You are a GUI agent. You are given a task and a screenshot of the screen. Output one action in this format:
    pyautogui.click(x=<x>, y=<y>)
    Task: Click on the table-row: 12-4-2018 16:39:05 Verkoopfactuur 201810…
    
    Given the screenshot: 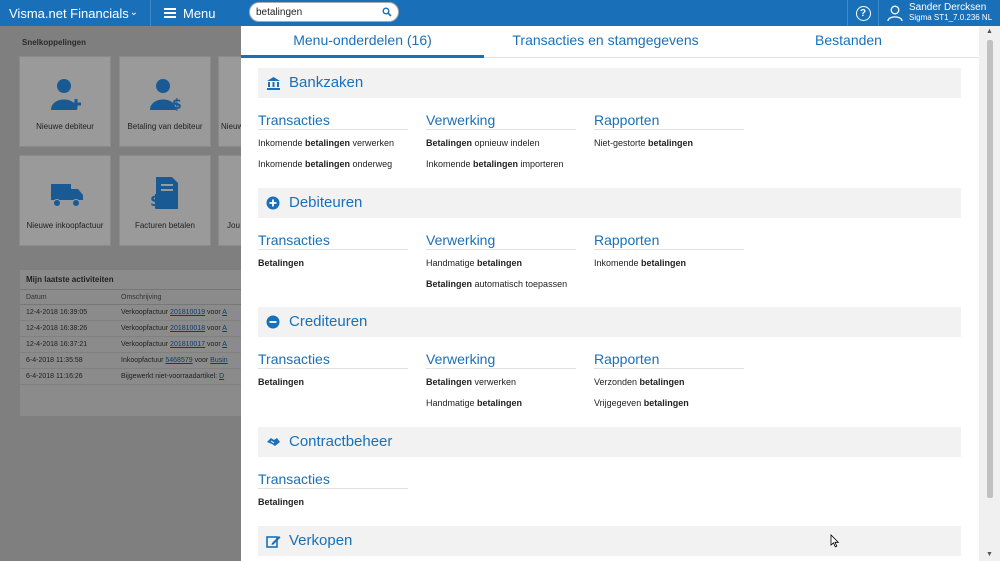 What is the action you would take?
    pyautogui.click(x=131, y=313)
    